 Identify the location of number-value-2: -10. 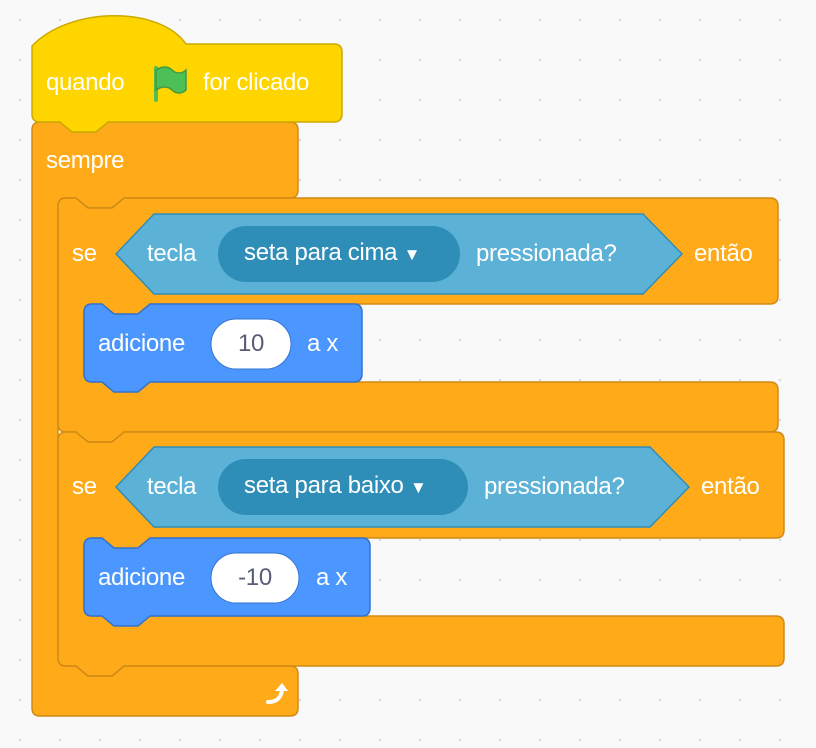
(255, 578).